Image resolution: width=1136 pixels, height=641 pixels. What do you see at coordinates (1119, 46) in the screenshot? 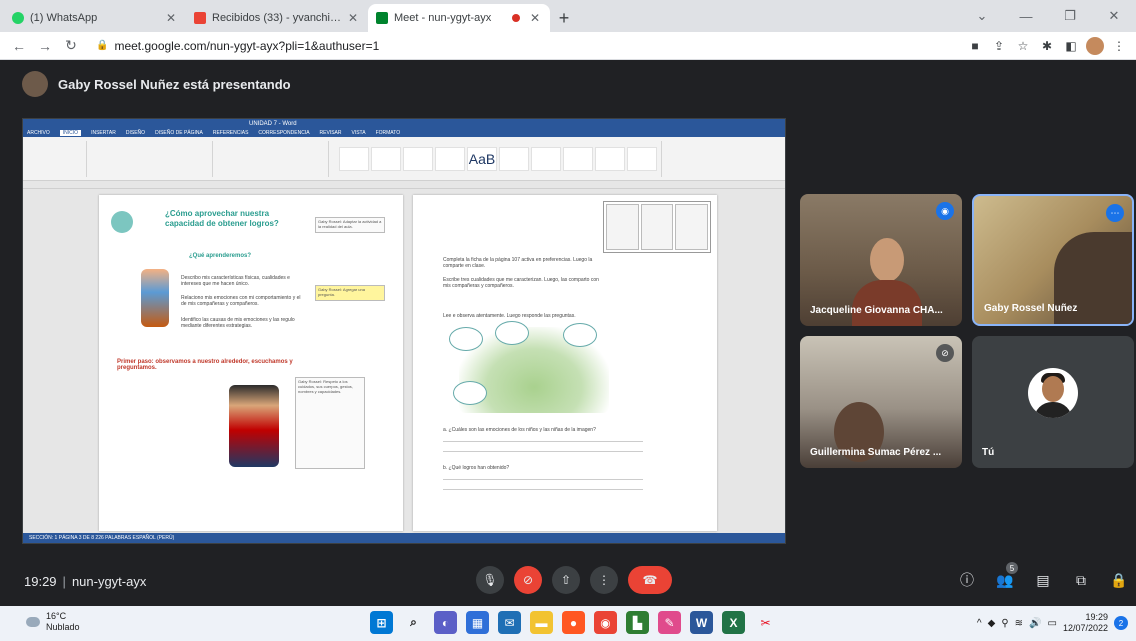
I see `menu-icon: ⋮` at bounding box center [1119, 46].